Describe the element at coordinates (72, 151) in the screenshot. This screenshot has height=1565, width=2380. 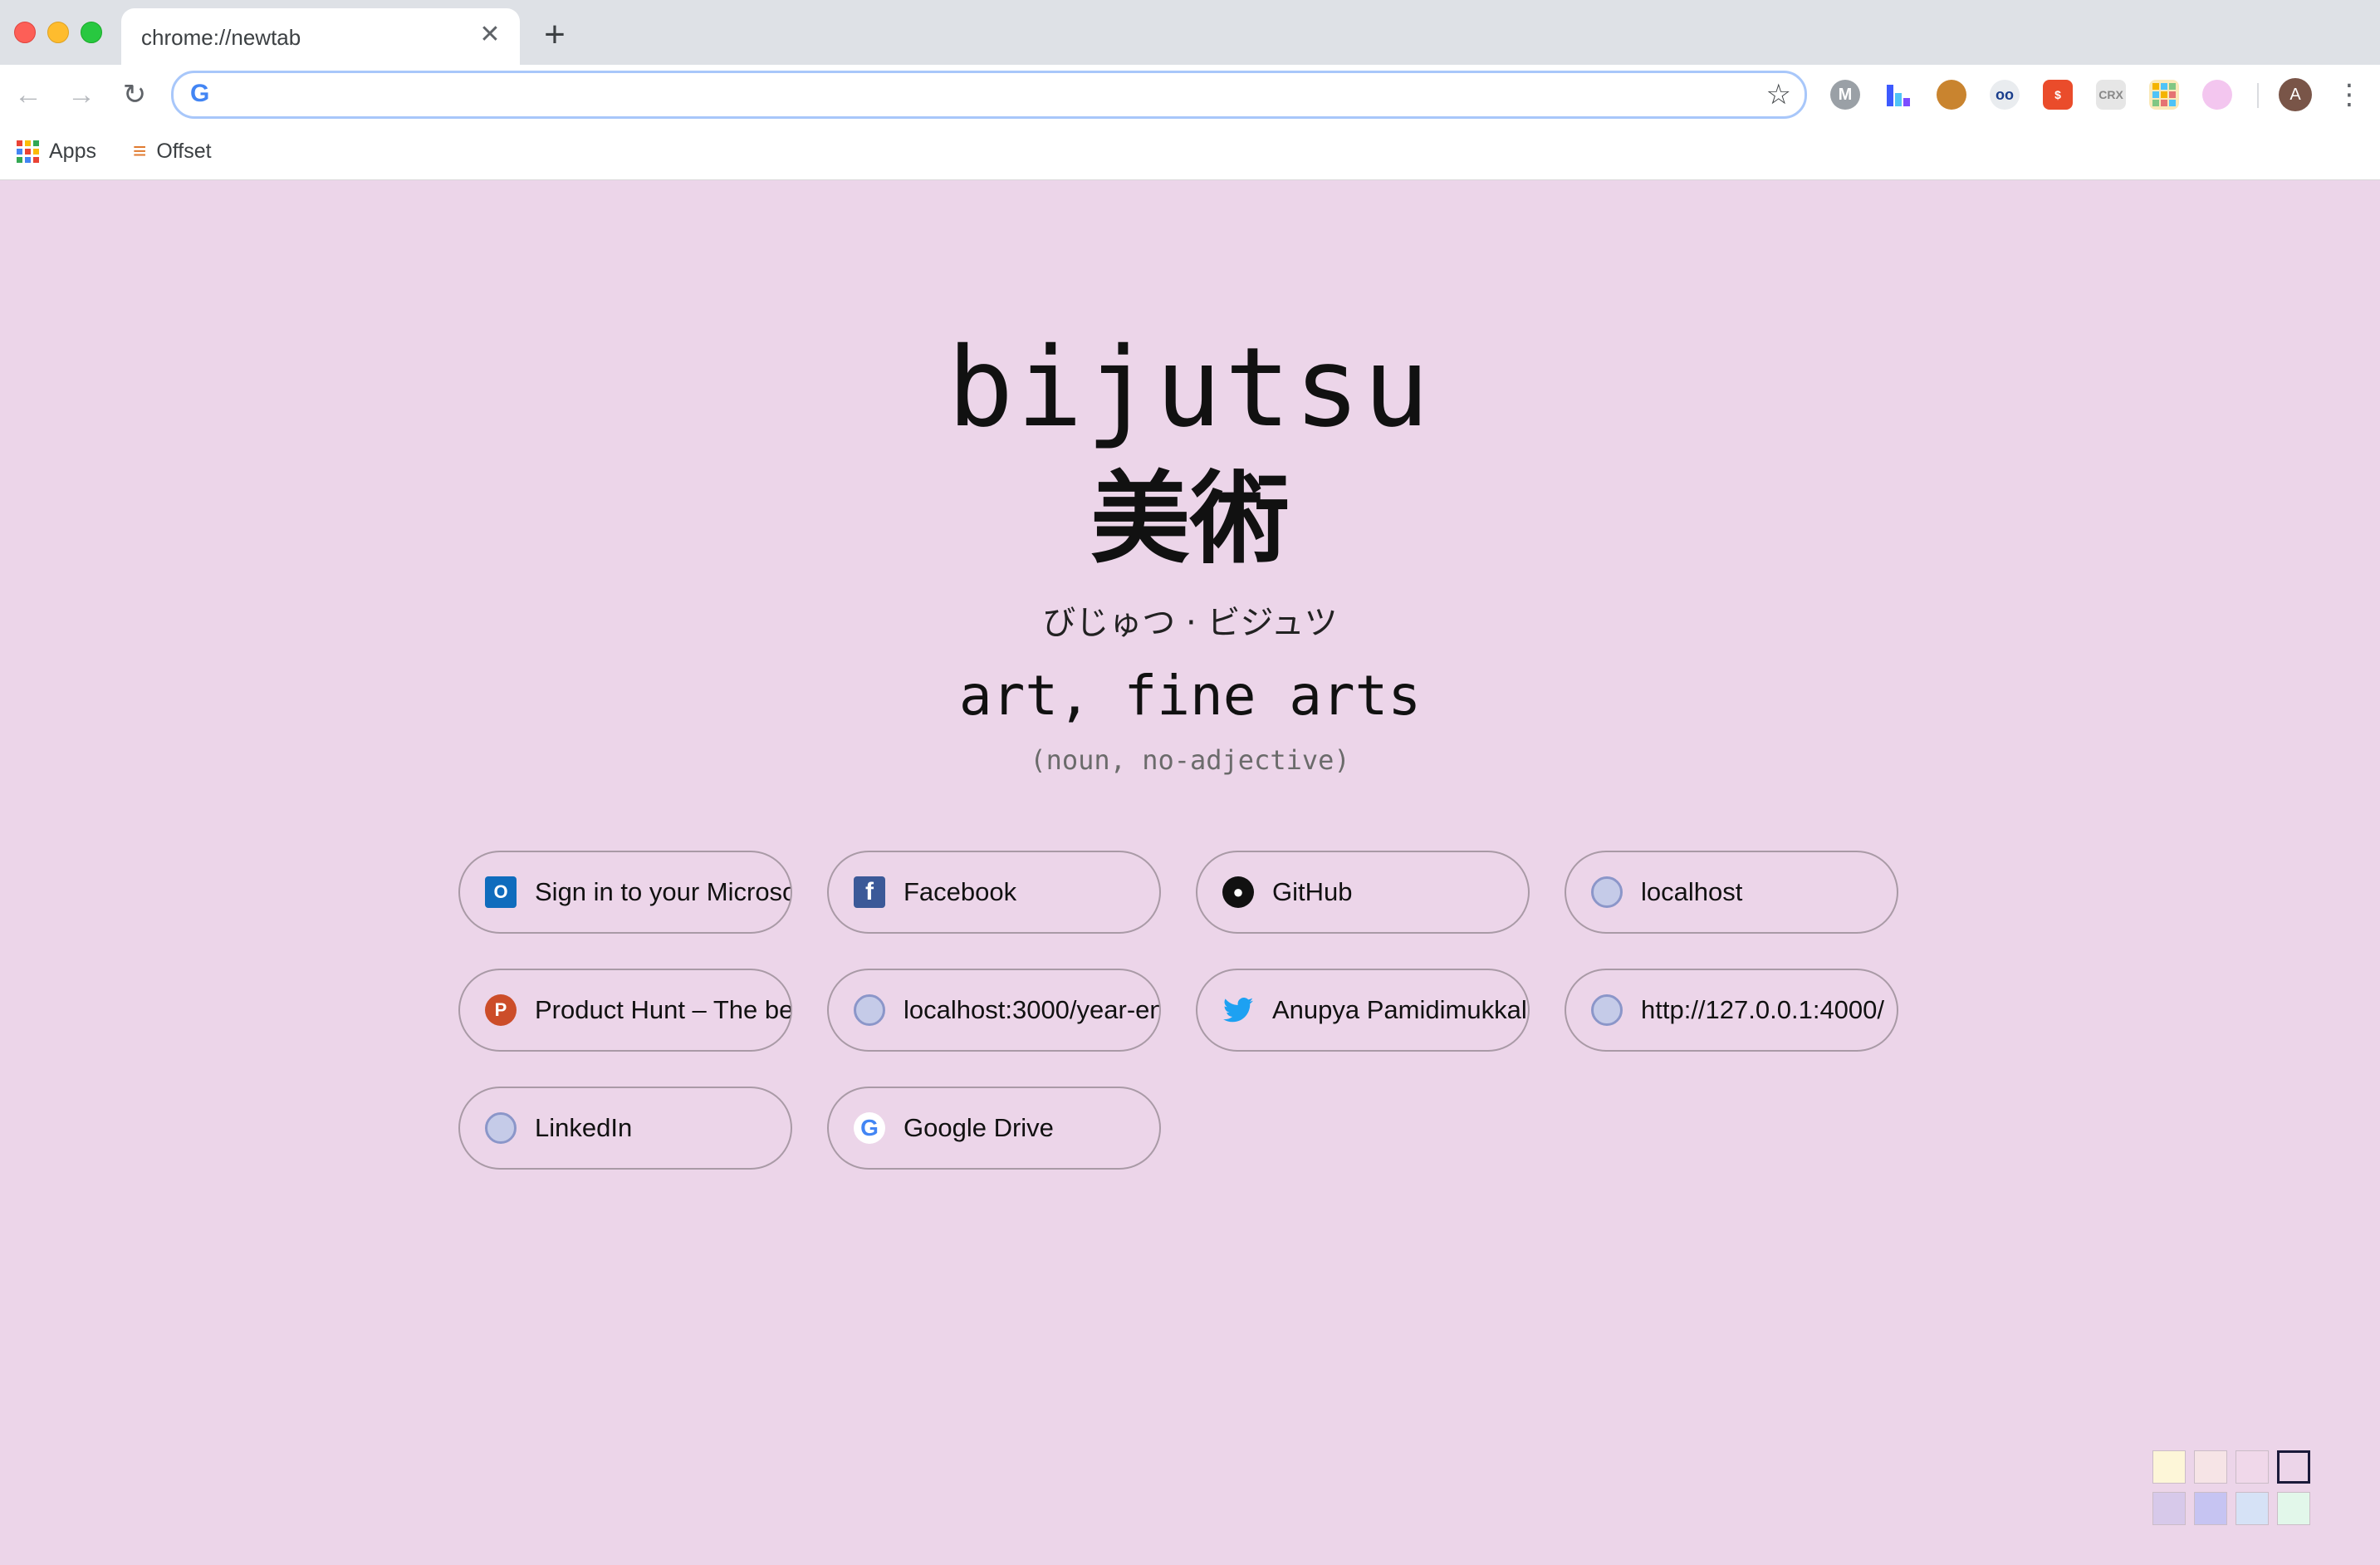
I see `bookmark-apps-label: Apps` at that location.